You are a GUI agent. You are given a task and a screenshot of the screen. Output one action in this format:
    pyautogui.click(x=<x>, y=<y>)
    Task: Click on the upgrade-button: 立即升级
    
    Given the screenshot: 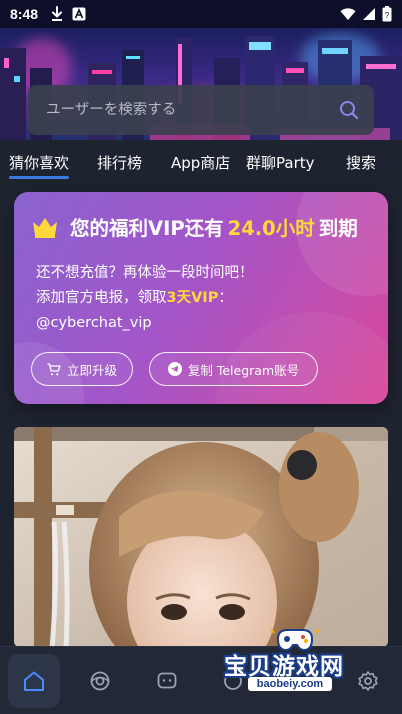 What is the action you would take?
    pyautogui.click(x=82, y=369)
    